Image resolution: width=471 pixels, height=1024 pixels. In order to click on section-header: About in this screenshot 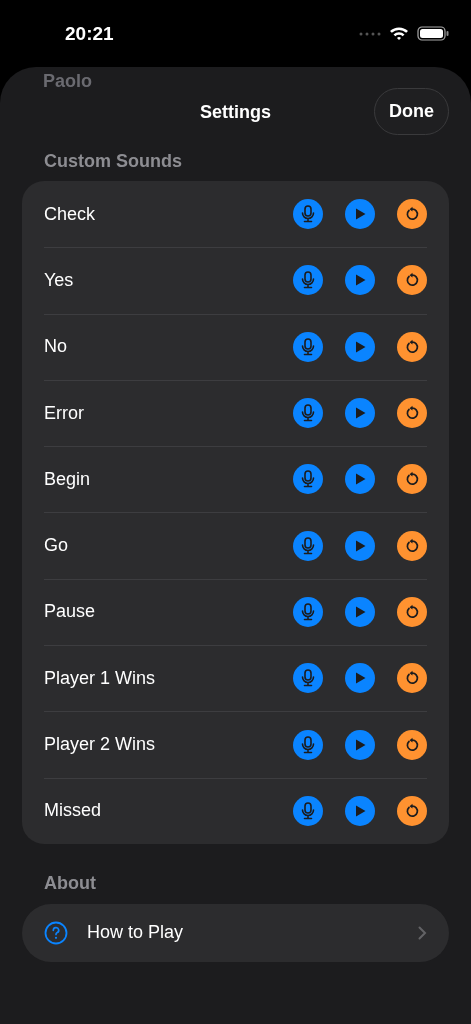, I will do `click(70, 884)`.